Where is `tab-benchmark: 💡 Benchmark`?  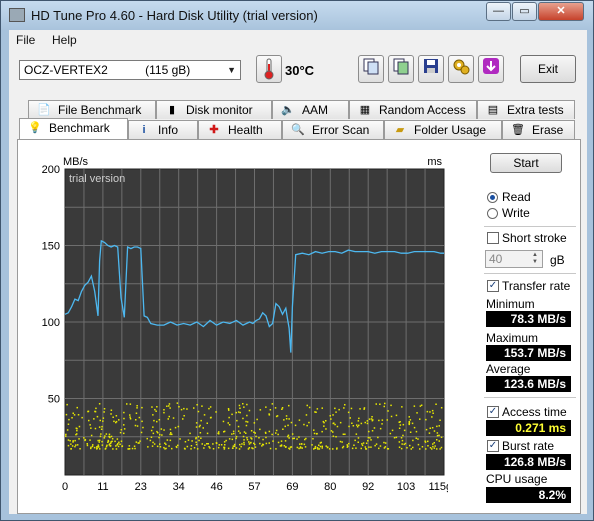
tab-benchmark: 💡 Benchmark is located at coordinates (73, 128).